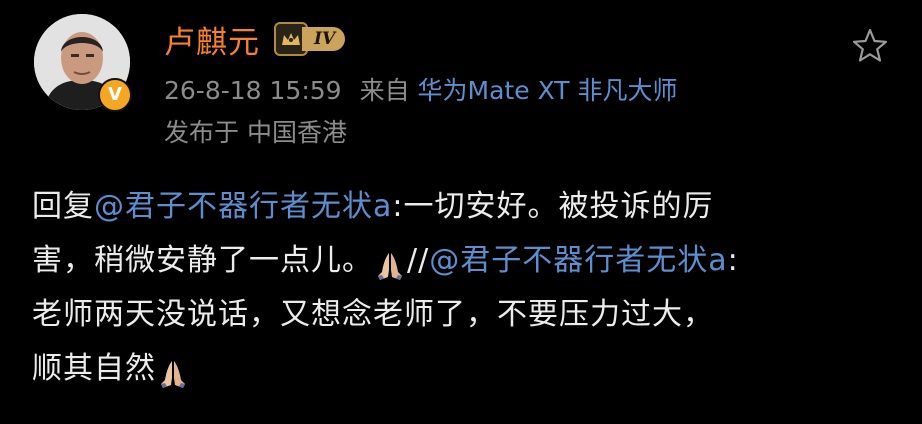 The height and width of the screenshot is (424, 922). What do you see at coordinates (503, 39) in the screenshot?
I see `name-row: 卢麒元 IV` at bounding box center [503, 39].